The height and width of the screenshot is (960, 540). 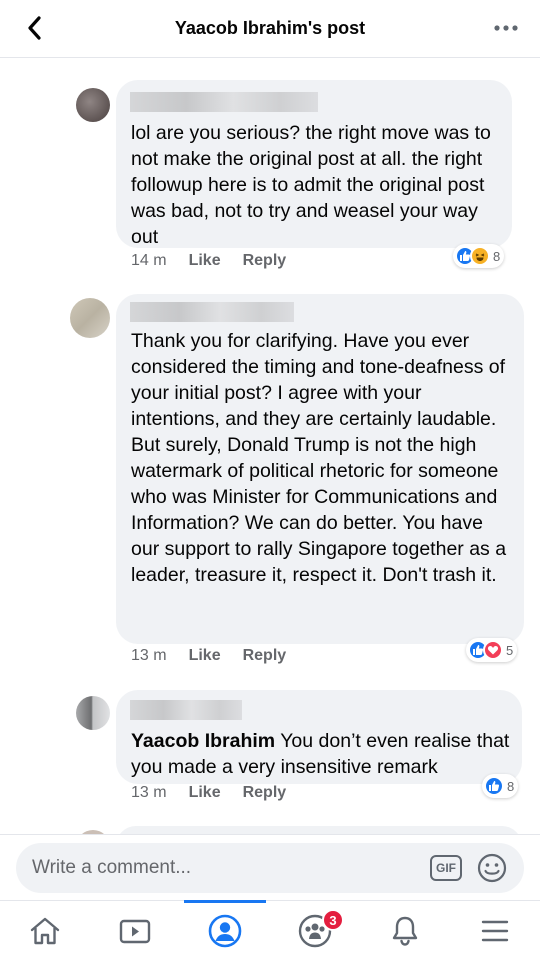 I want to click on comment-time: 14 m, so click(x=149, y=260).